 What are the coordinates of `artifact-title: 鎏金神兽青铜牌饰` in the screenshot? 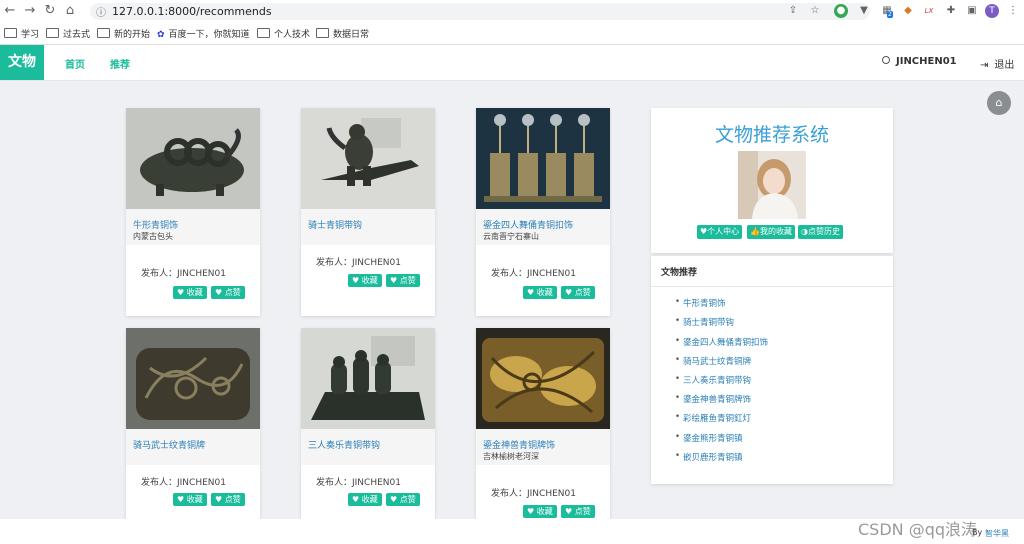 It's located at (519, 444).